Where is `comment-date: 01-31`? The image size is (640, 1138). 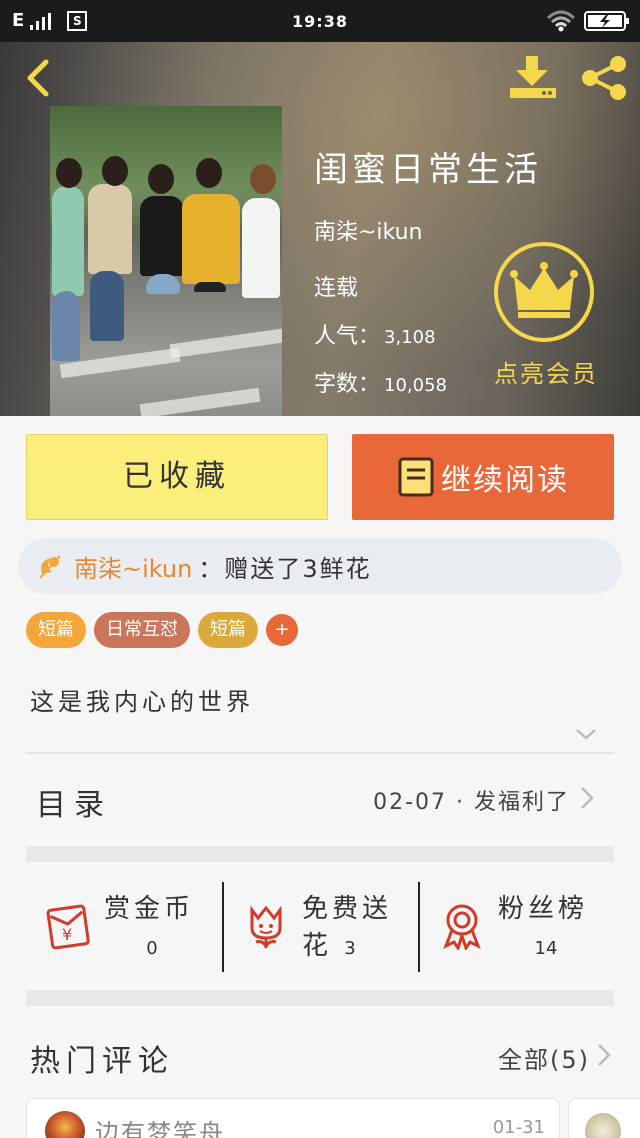 comment-date: 01-31 is located at coordinates (518, 1127).